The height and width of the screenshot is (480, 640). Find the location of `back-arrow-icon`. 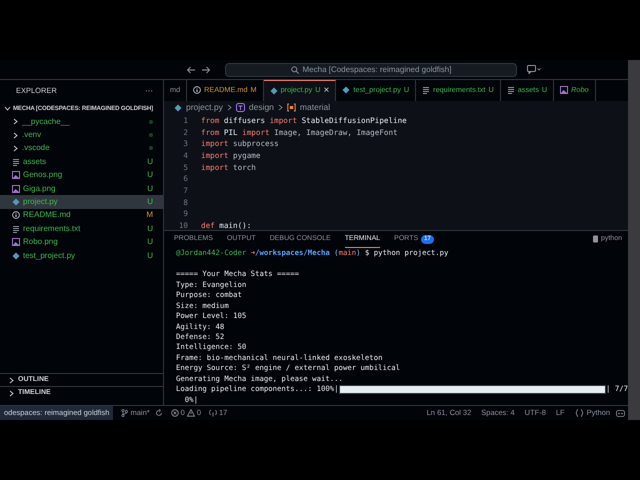

back-arrow-icon is located at coordinates (191, 70).